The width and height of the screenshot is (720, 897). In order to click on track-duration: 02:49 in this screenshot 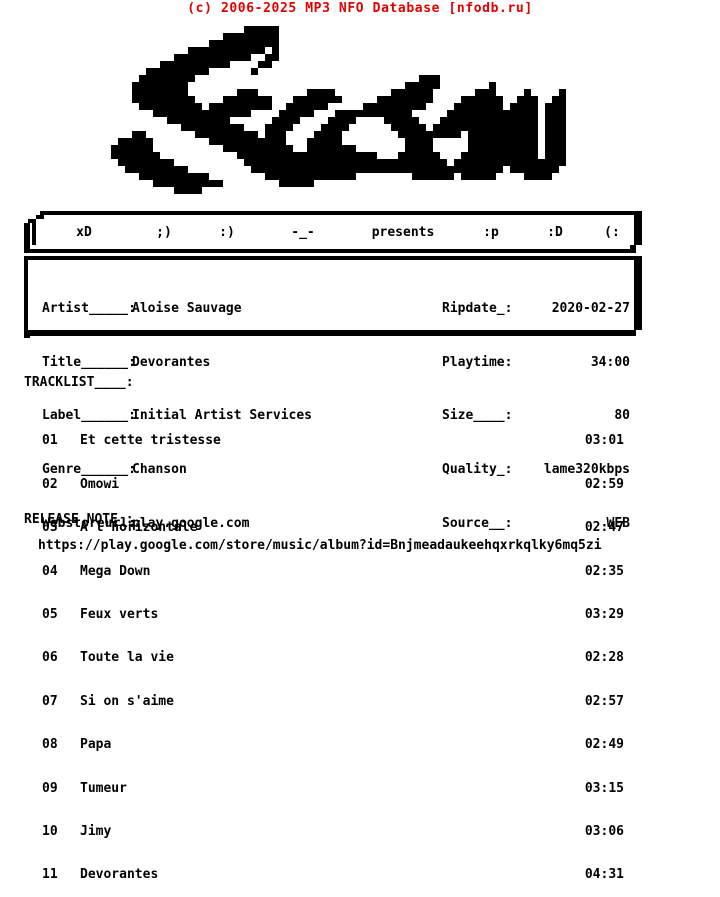, I will do `click(604, 745)`.